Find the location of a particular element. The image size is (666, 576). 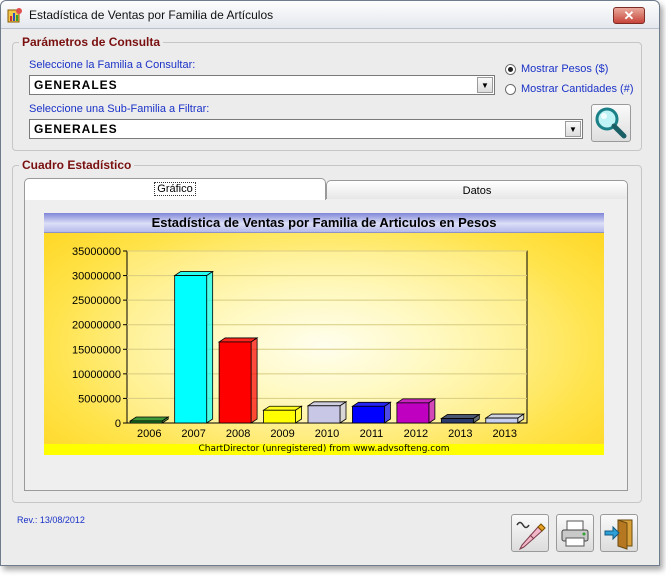

magnifier-icon is located at coordinates (611, 123).